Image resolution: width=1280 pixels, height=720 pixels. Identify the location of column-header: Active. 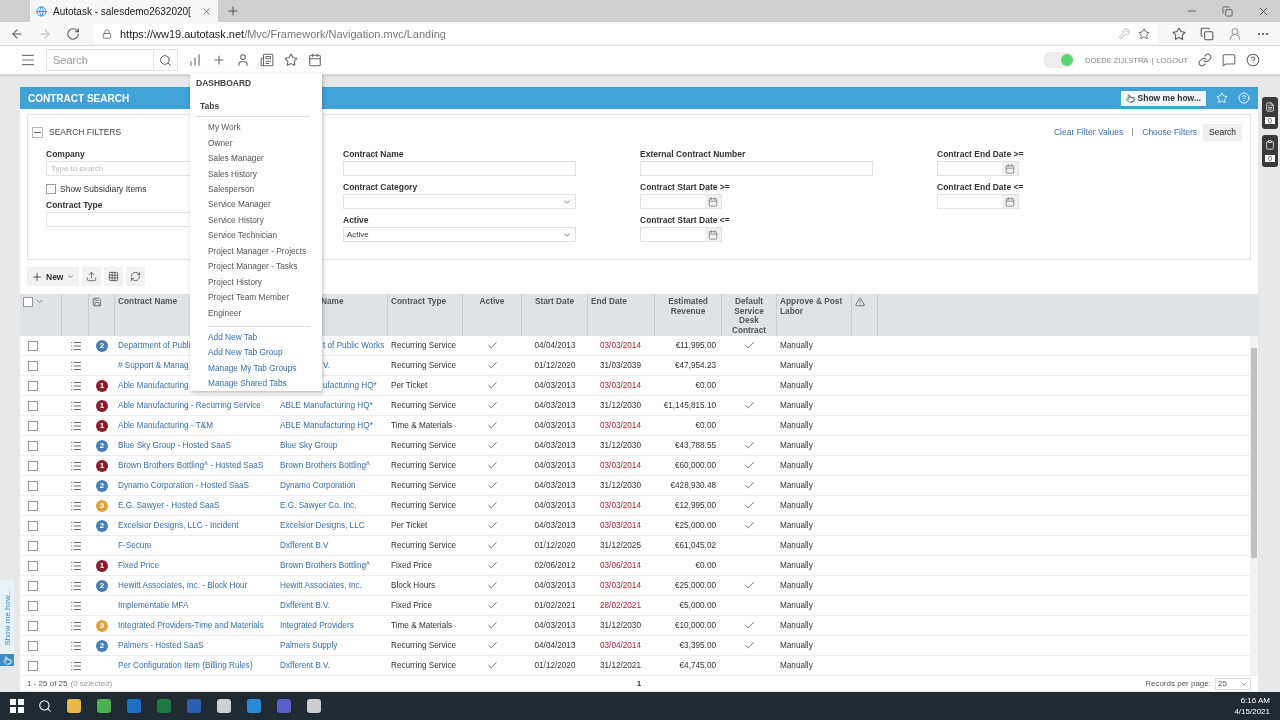
(492, 302).